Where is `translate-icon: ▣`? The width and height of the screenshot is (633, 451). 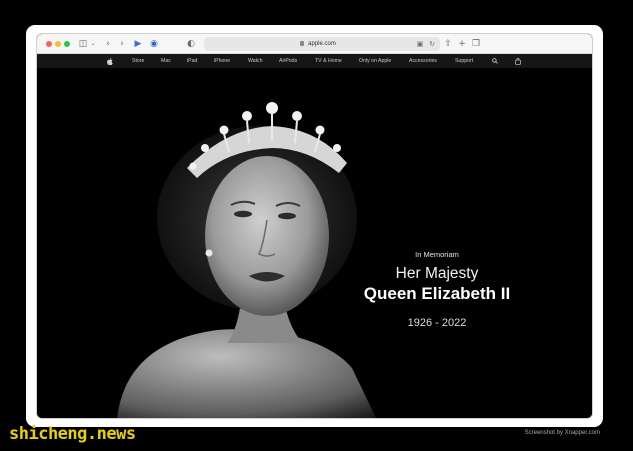 translate-icon: ▣ is located at coordinates (420, 44).